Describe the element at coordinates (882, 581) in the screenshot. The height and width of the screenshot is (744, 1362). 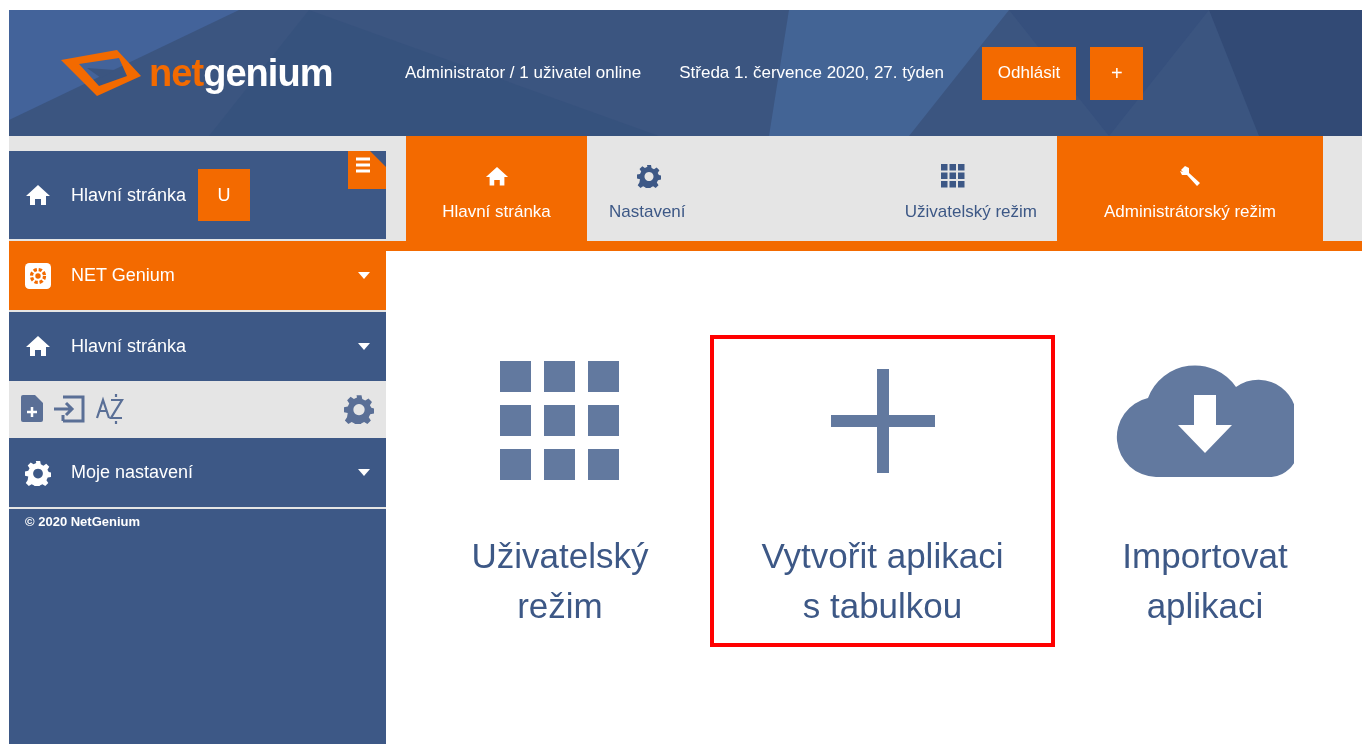
I see `tile-link: Vytvořit aplikaci s tabulkou` at that location.